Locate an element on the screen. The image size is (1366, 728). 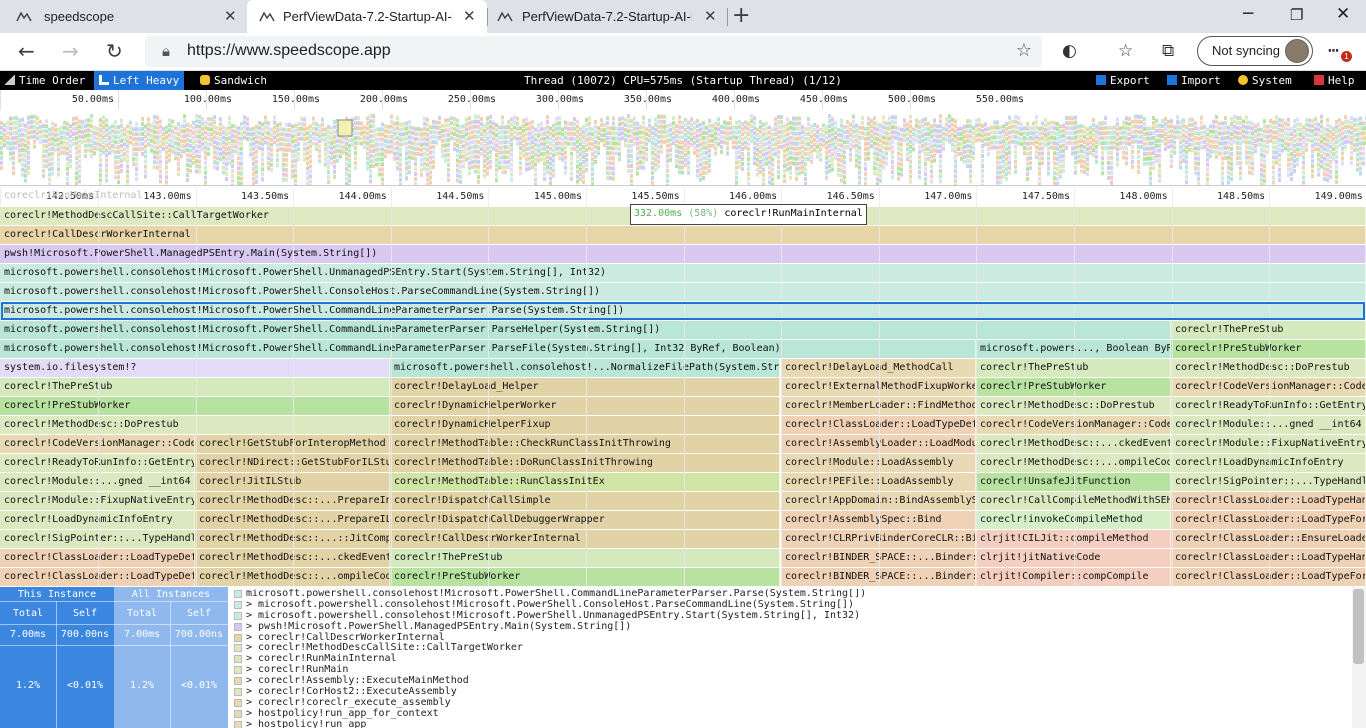
flame-frame: coreclr!ReadyToRunInfo::GetEntryPoin is located at coordinates (97, 463).